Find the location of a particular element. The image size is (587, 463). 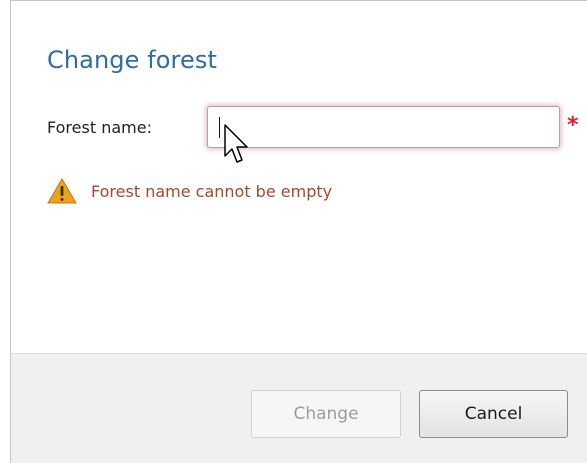

required-indicator: * is located at coordinates (573, 125).